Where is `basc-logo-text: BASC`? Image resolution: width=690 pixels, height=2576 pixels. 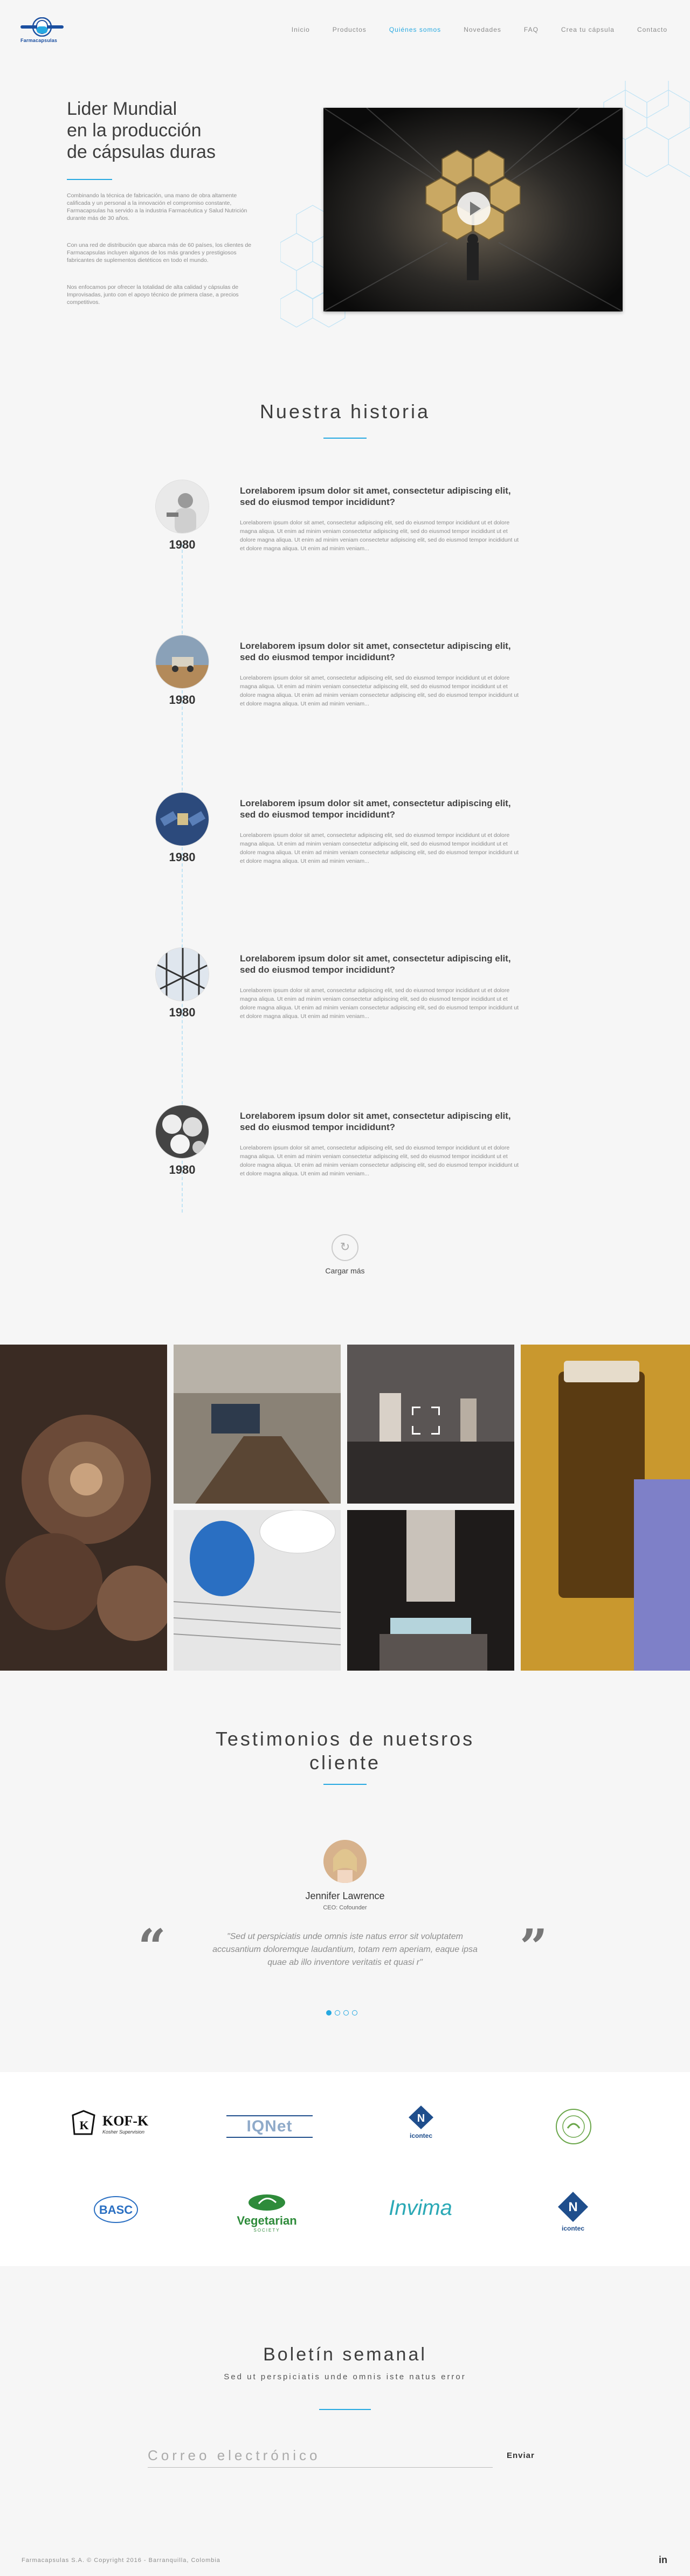
basc-logo-text: BASC is located at coordinates (116, 2210).